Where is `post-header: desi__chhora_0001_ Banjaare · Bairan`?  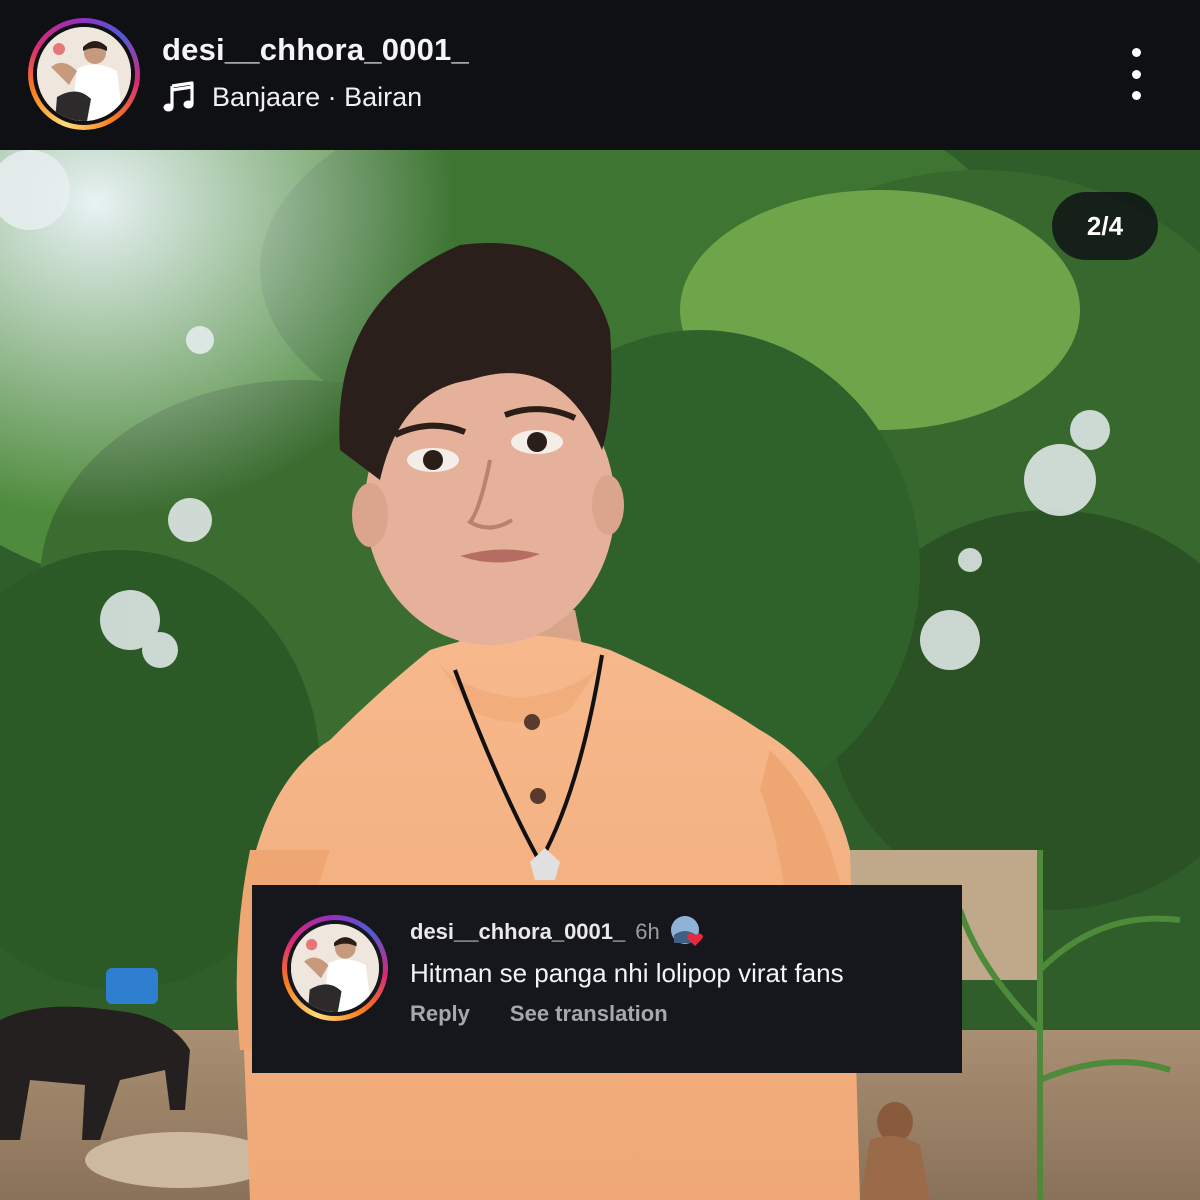
post-header: desi__chhora_0001_ Banjaare · Bairan is located at coordinates (600, 75).